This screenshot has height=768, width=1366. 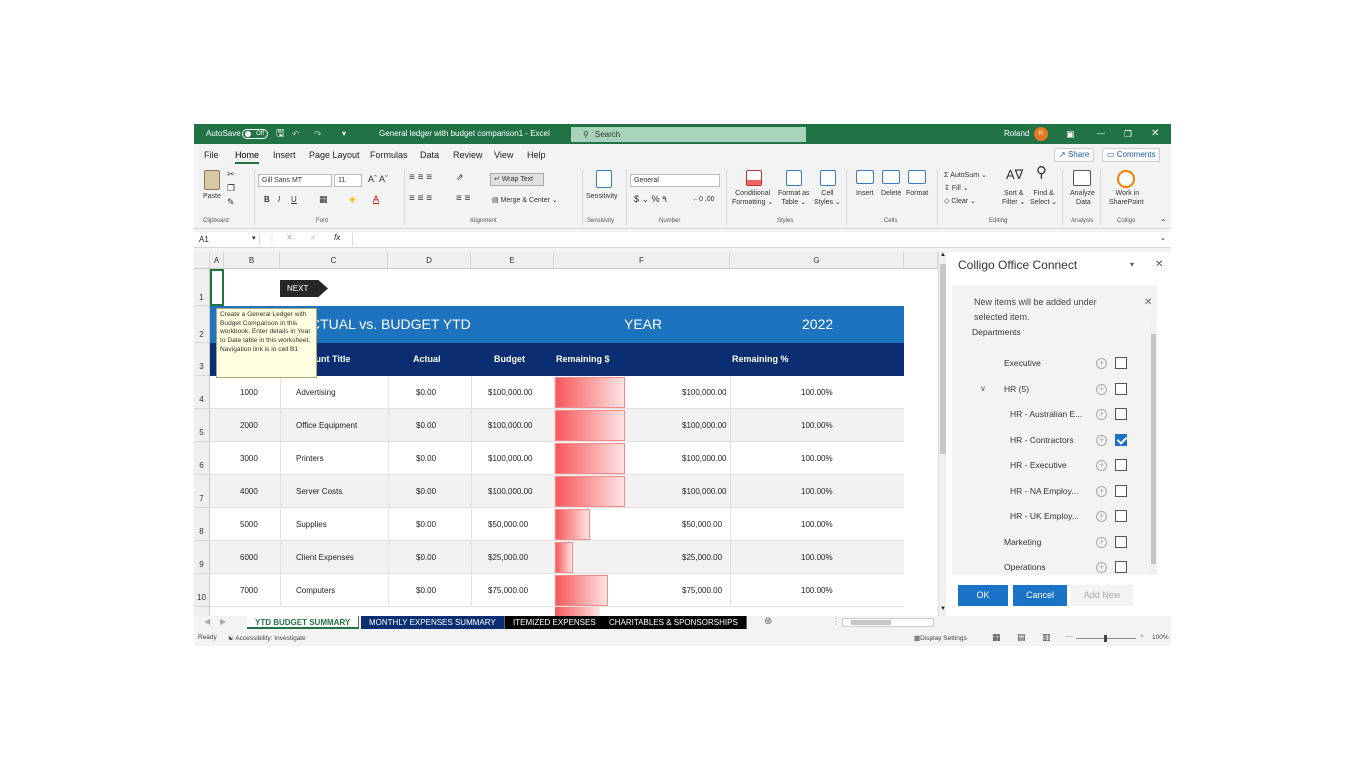 I want to click on share-button: ↗ Share, so click(x=1074, y=155).